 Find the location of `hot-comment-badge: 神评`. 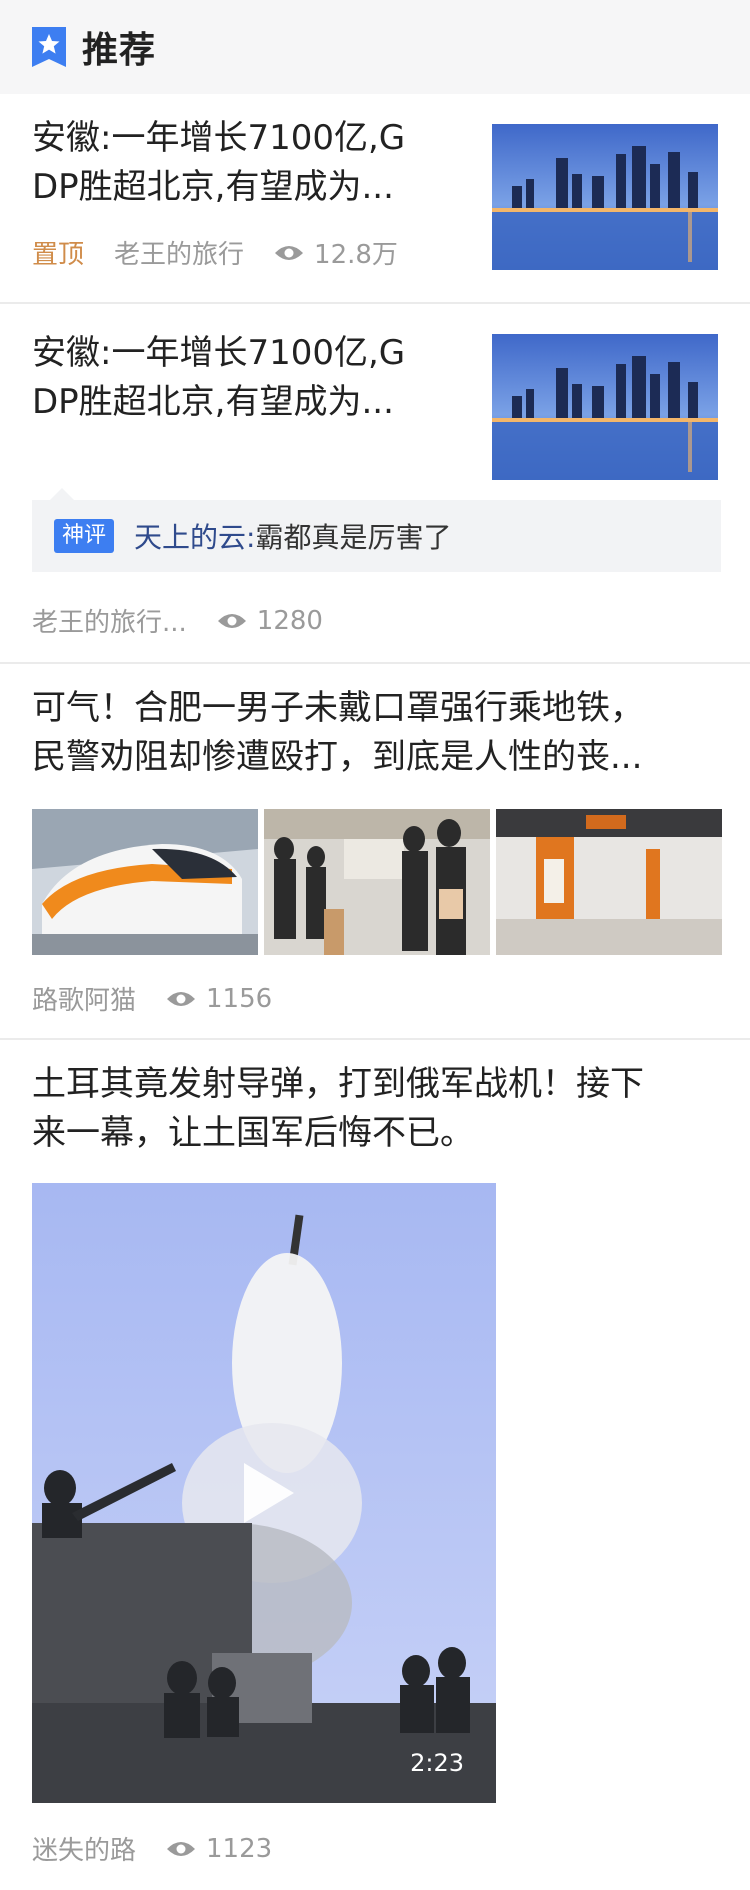

hot-comment-badge: 神评 is located at coordinates (84, 536).